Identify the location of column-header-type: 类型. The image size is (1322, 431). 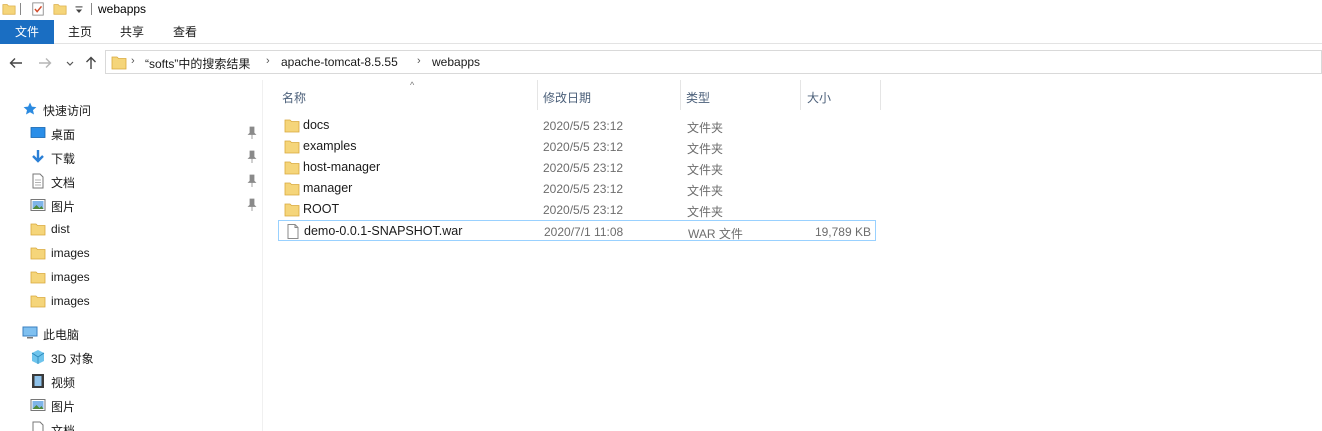
(741, 95).